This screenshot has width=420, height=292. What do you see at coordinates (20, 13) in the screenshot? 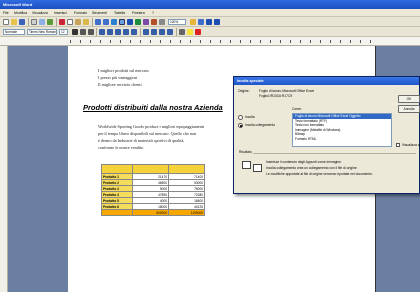
I see `menu-modifica: Modifica` at bounding box center [20, 13].